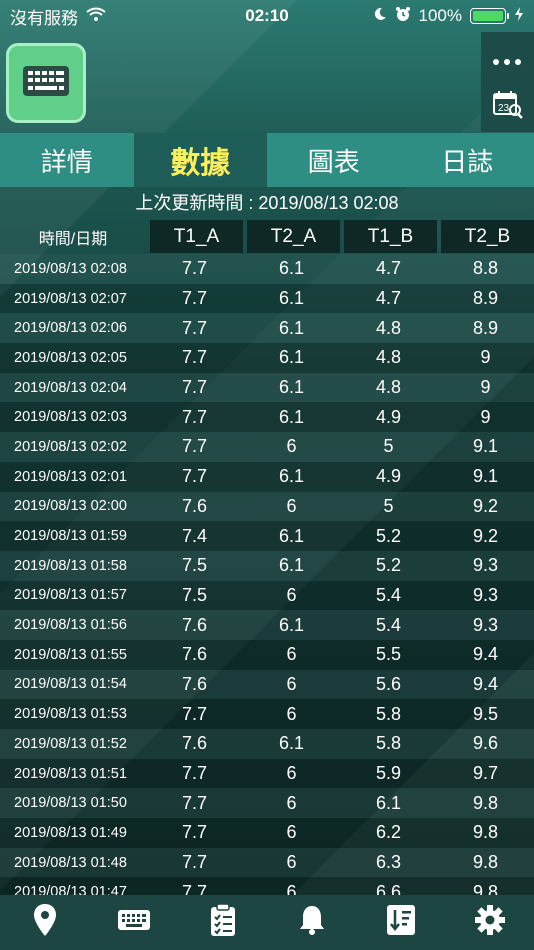 This screenshot has width=534, height=950. What do you see at coordinates (267, 476) in the screenshot?
I see `table-row: 2019/08/13 02:01 7.7 6.1 4.9 9.1` at bounding box center [267, 476].